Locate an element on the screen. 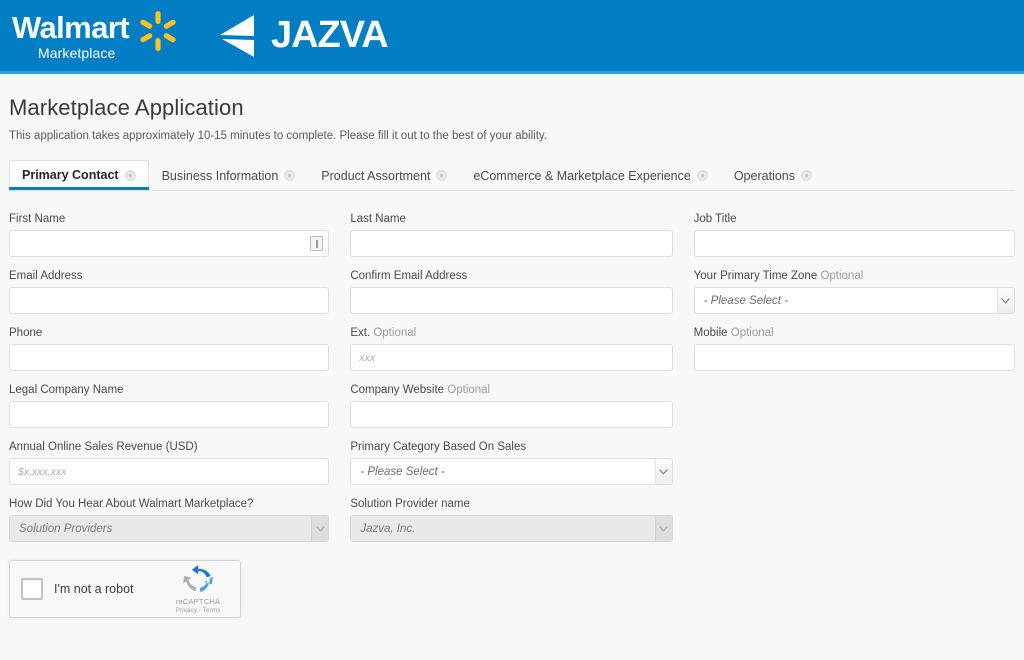 The image size is (1024, 660). form-field-solution-provider-name: Solution Provider name Jazva, Inc. is located at coordinates (511, 520).